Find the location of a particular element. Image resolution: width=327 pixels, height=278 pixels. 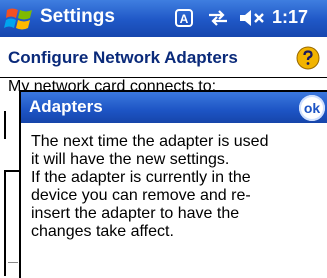

page-title: Configure Network Adapters is located at coordinates (123, 57).